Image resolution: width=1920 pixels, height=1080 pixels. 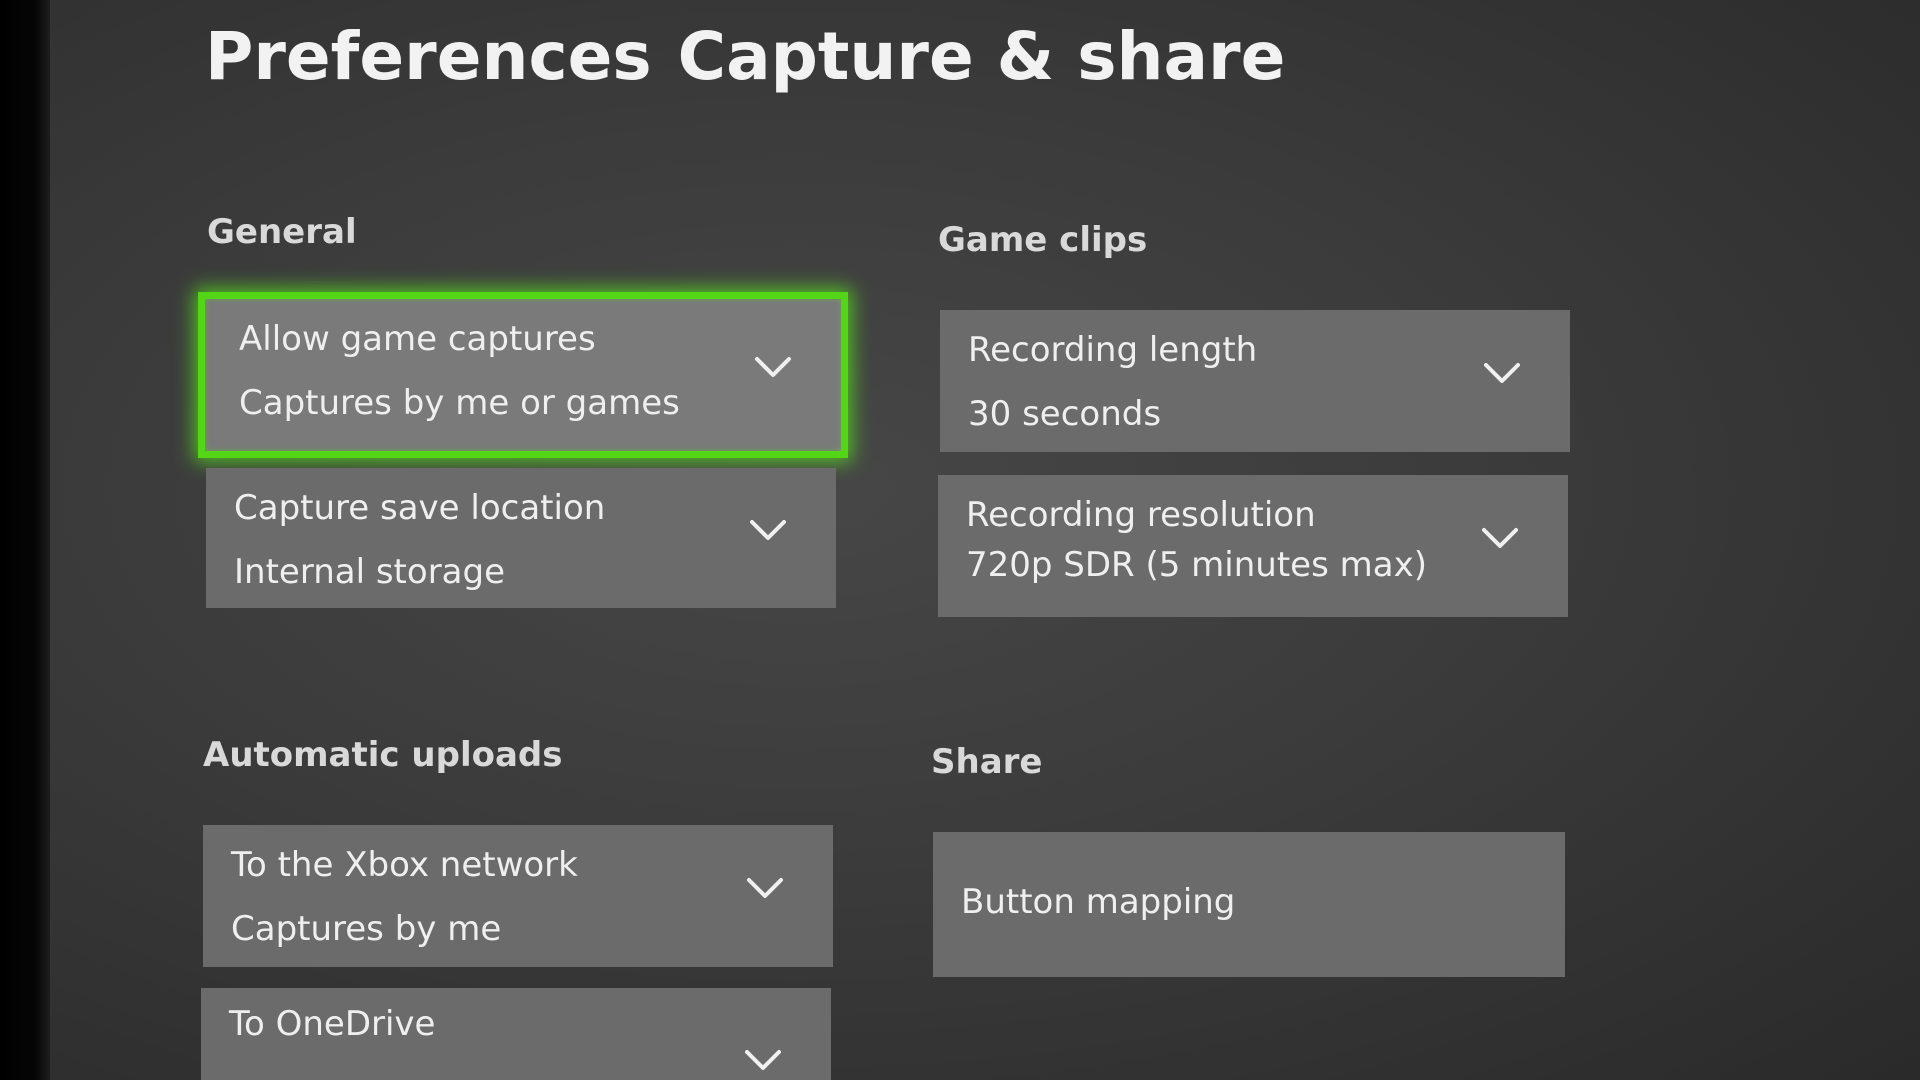 What do you see at coordinates (1098, 902) in the screenshot?
I see `button-mapping-label: Button mapping` at bounding box center [1098, 902].